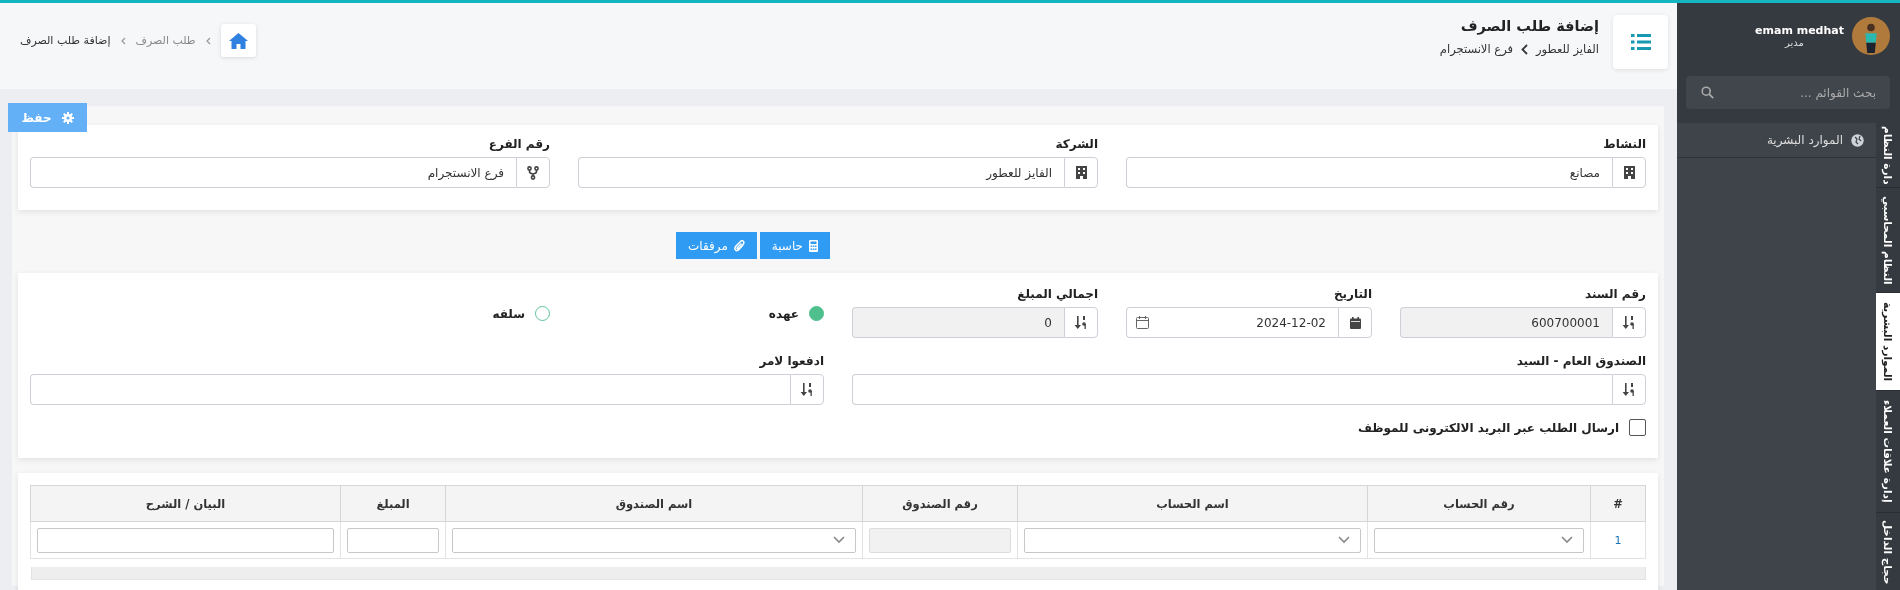 The height and width of the screenshot is (590, 1900). What do you see at coordinates (65, 40) in the screenshot?
I see `breadcrumb-item: إضافة طلب الصرف` at bounding box center [65, 40].